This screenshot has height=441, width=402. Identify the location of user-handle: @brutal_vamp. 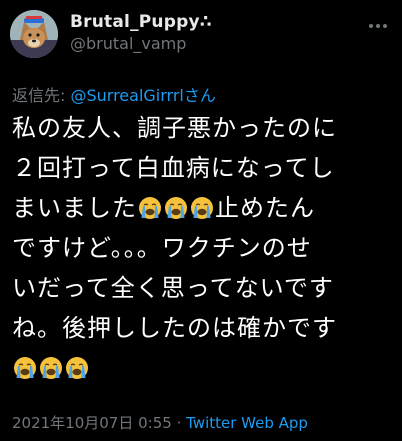
(141, 43).